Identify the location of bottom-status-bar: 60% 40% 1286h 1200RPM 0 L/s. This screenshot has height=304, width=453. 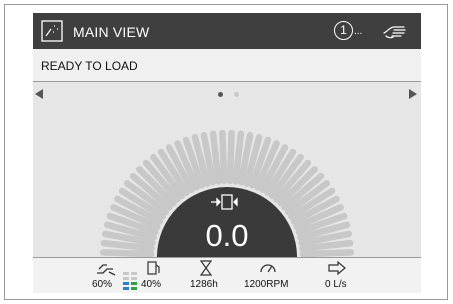
(227, 275).